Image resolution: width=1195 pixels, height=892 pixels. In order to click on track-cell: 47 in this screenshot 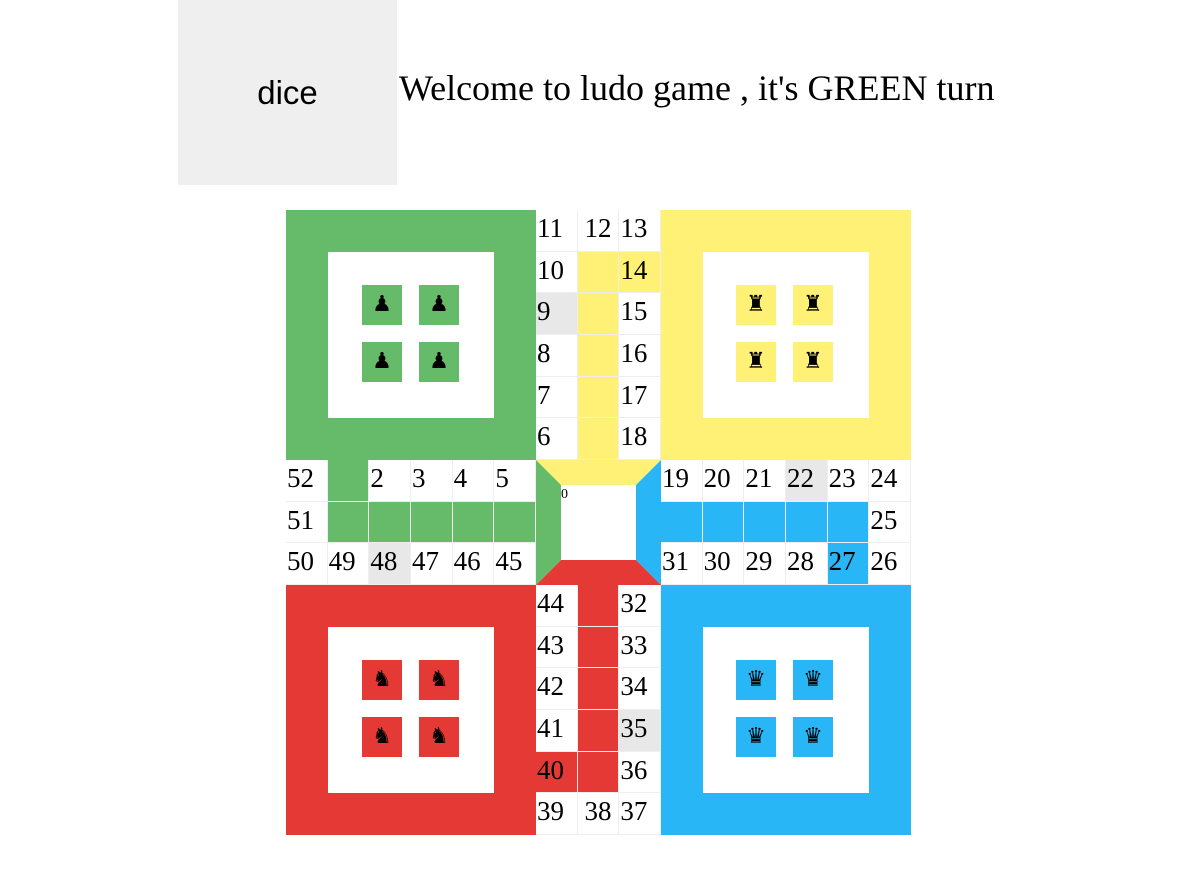, I will do `click(432, 564)`.